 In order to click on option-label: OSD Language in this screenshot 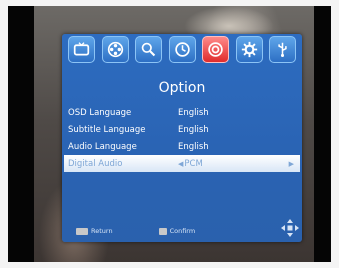, I will do `click(100, 112)`.